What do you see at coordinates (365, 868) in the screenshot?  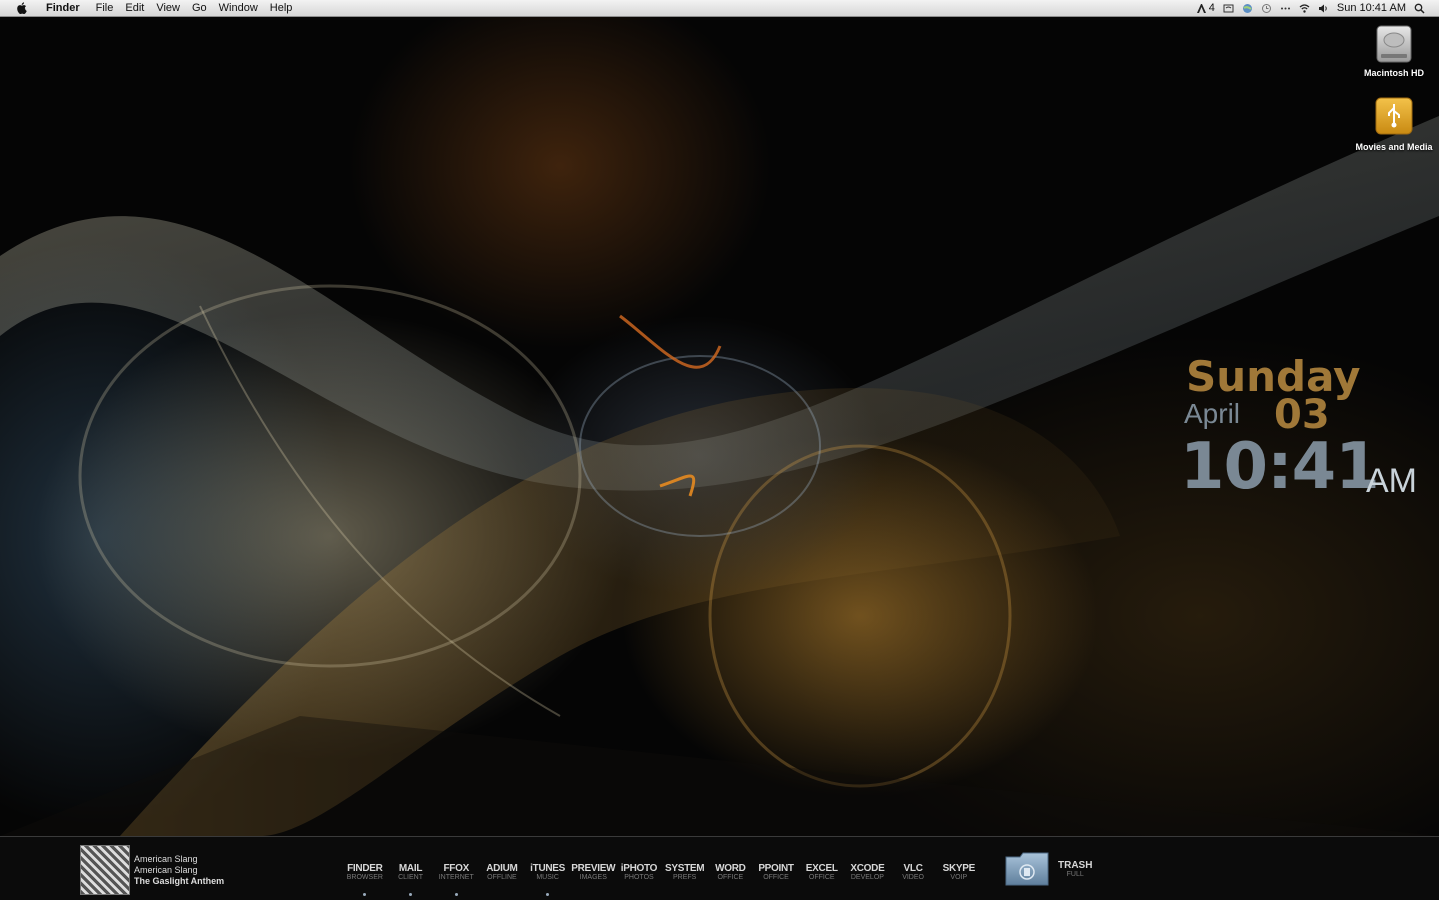 I see `dock-item-label: FINDER` at bounding box center [365, 868].